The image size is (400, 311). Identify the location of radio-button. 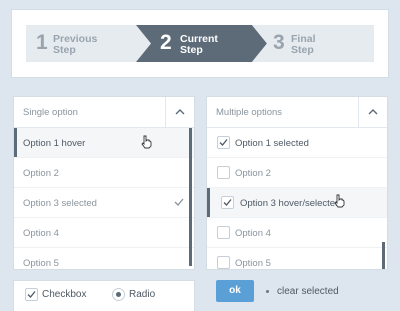
(118, 294).